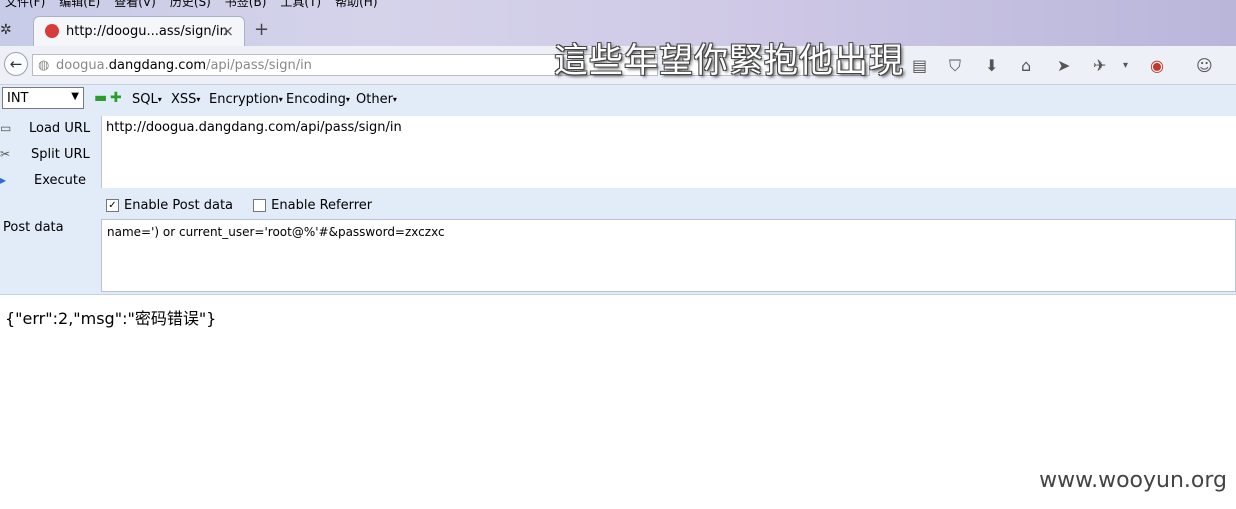  What do you see at coordinates (1099, 65) in the screenshot?
I see `extension-icon: ✈` at bounding box center [1099, 65].